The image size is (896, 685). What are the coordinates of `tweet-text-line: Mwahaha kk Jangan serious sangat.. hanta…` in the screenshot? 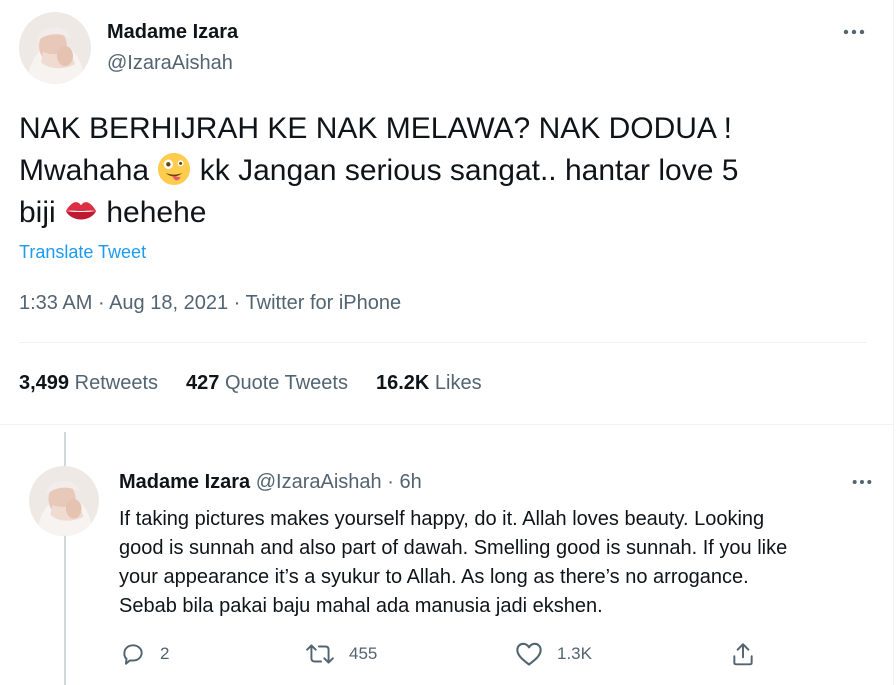 It's located at (439, 171).